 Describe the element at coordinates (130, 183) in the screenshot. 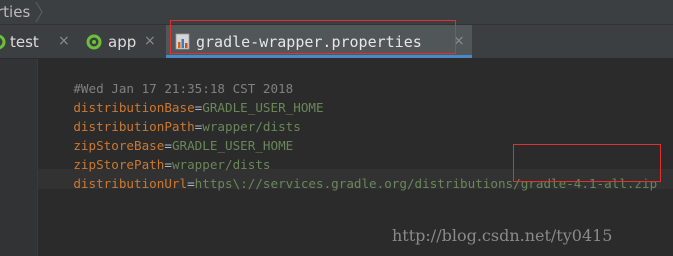

I see `property-key: distributionUrl` at that location.